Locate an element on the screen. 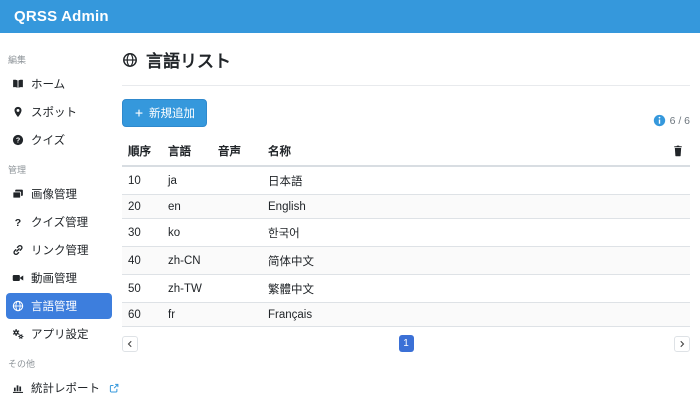  table-cell: English is located at coordinates (461, 206).